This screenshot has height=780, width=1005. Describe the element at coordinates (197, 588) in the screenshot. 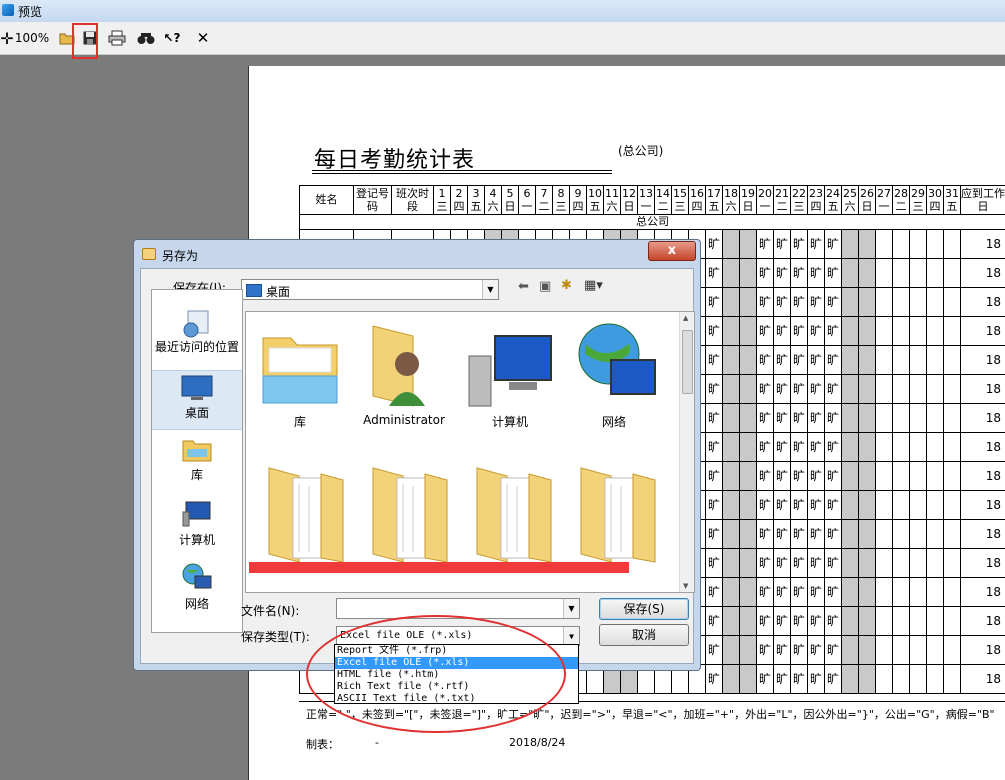

I see `place-network: 网络` at that location.